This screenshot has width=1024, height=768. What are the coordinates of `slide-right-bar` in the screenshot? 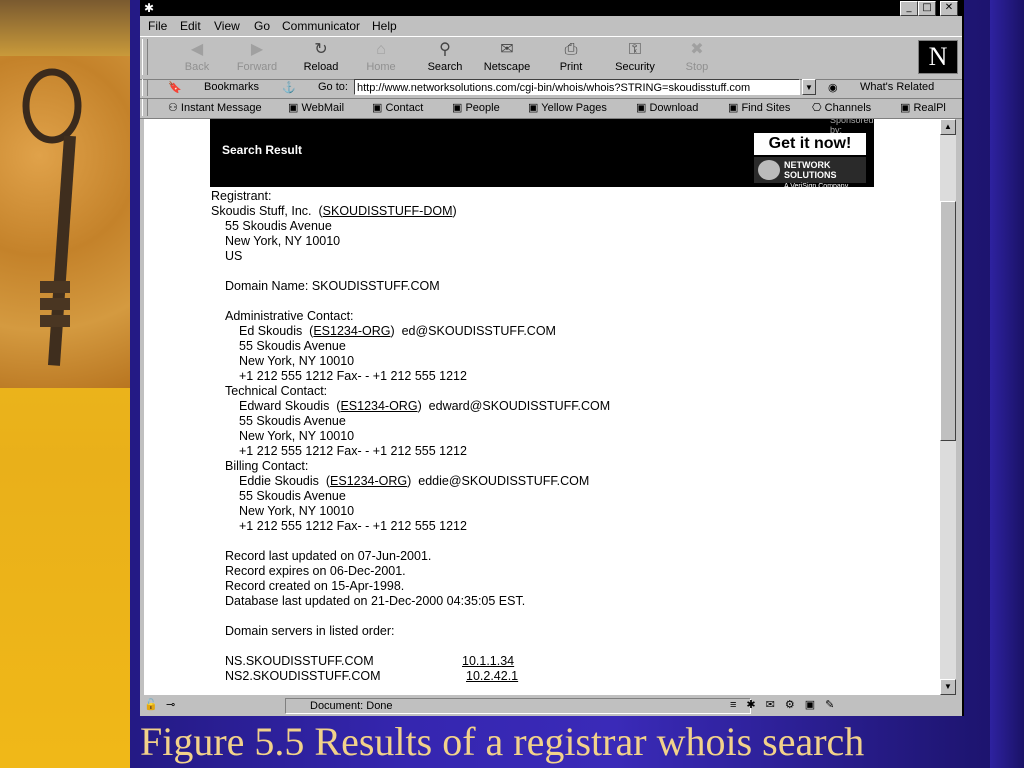 It's located at (1007, 384).